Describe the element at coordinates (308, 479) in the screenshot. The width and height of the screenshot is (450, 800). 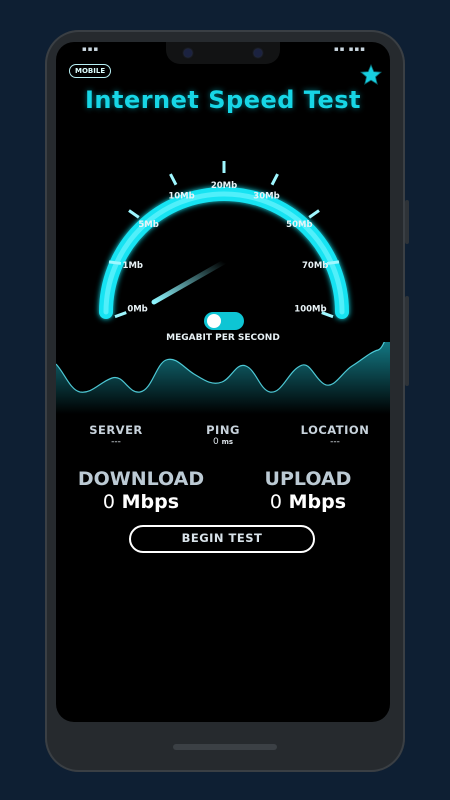
I see `upload-label: UPLOAD` at that location.